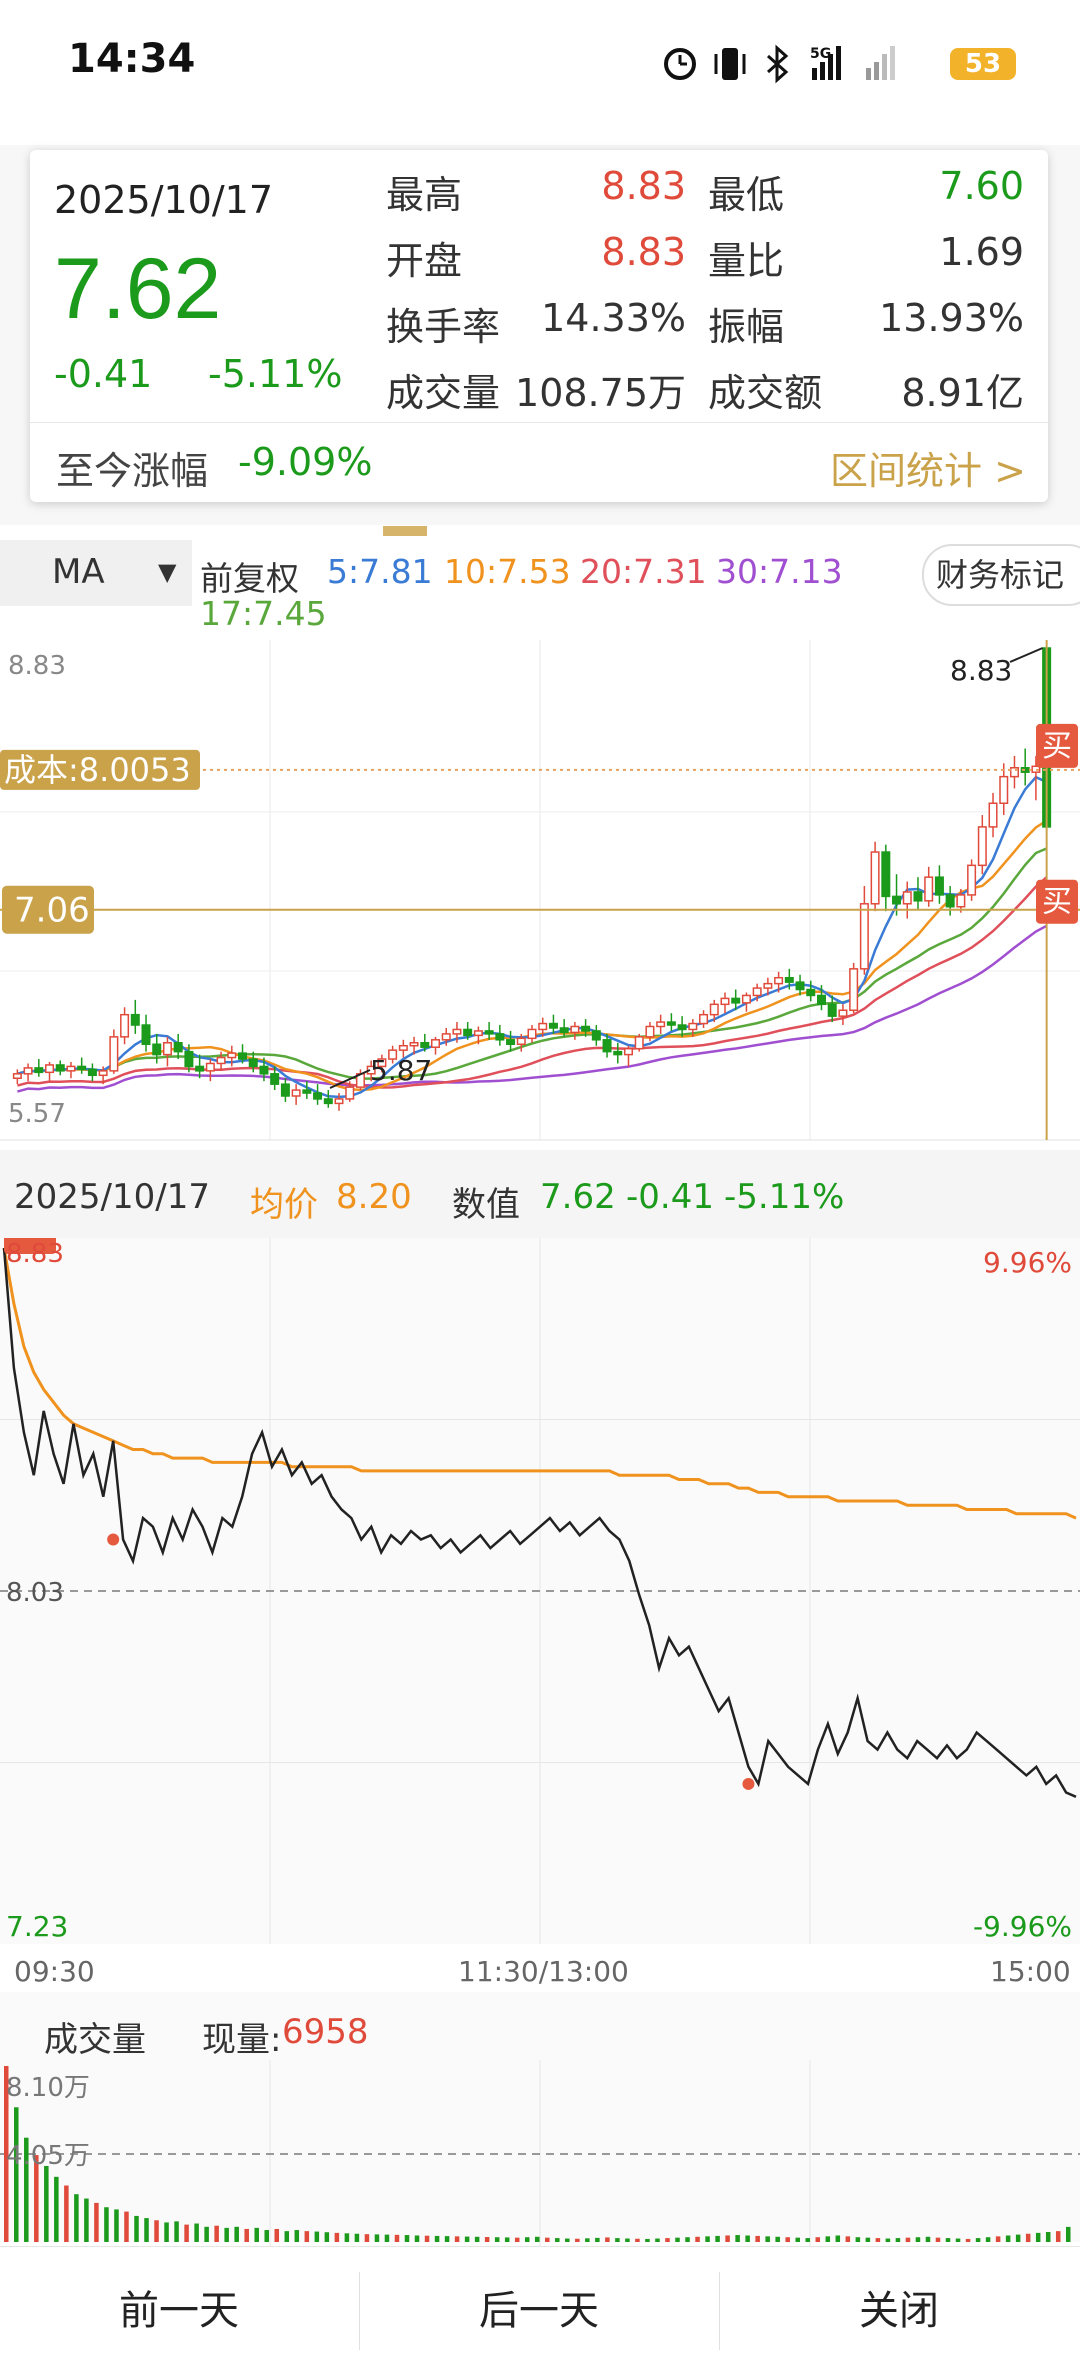 The width and height of the screenshot is (1080, 2377). What do you see at coordinates (899, 2311) in the screenshot?
I see `close-button: 关闭` at bounding box center [899, 2311].